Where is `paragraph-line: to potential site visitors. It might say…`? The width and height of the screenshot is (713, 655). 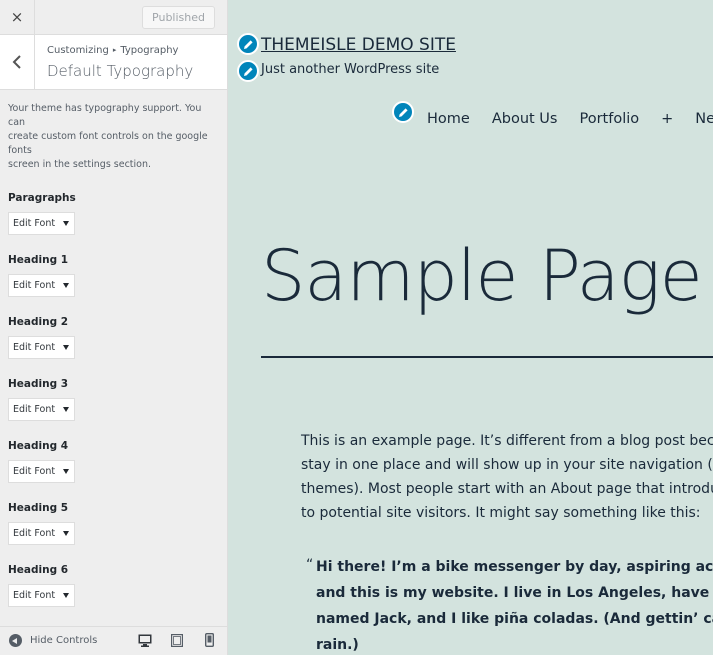
paragraph-line: to potential site visitors. It might say… is located at coordinates (501, 513).